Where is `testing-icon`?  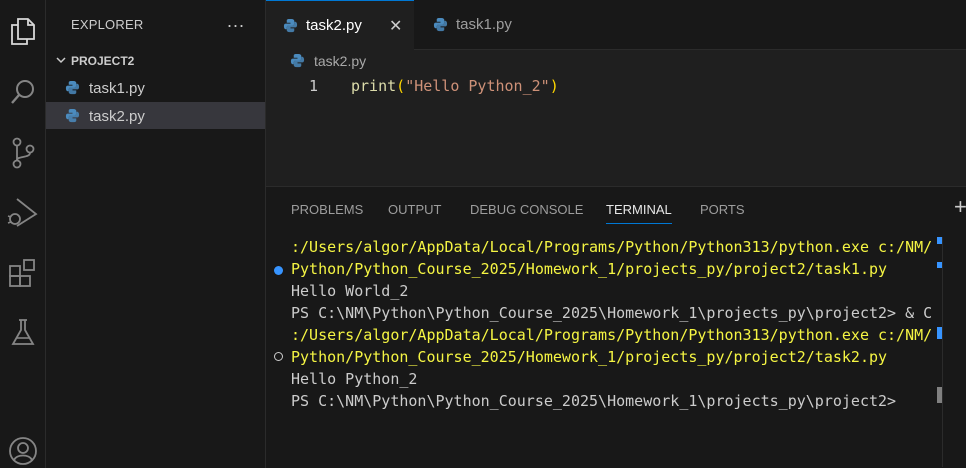
testing-icon is located at coordinates (23, 333).